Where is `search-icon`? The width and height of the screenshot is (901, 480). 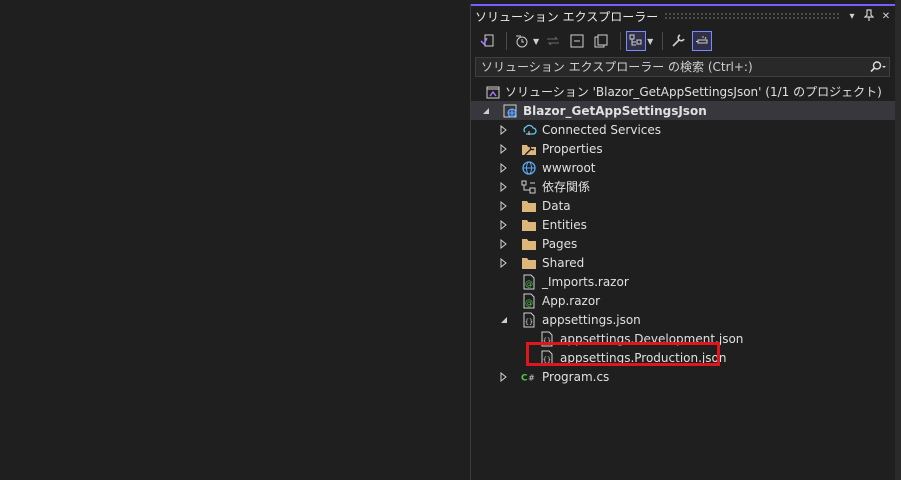
search-icon is located at coordinates (878, 67).